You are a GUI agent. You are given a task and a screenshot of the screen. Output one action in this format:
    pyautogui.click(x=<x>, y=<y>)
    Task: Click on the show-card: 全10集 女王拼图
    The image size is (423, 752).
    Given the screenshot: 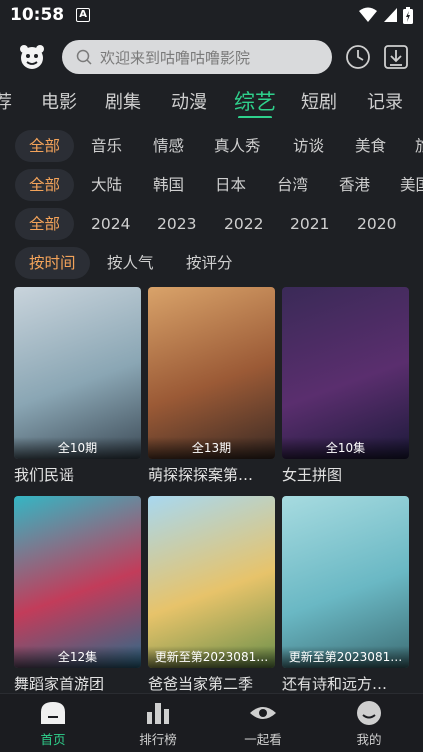 What is the action you would take?
    pyautogui.click(x=345, y=386)
    